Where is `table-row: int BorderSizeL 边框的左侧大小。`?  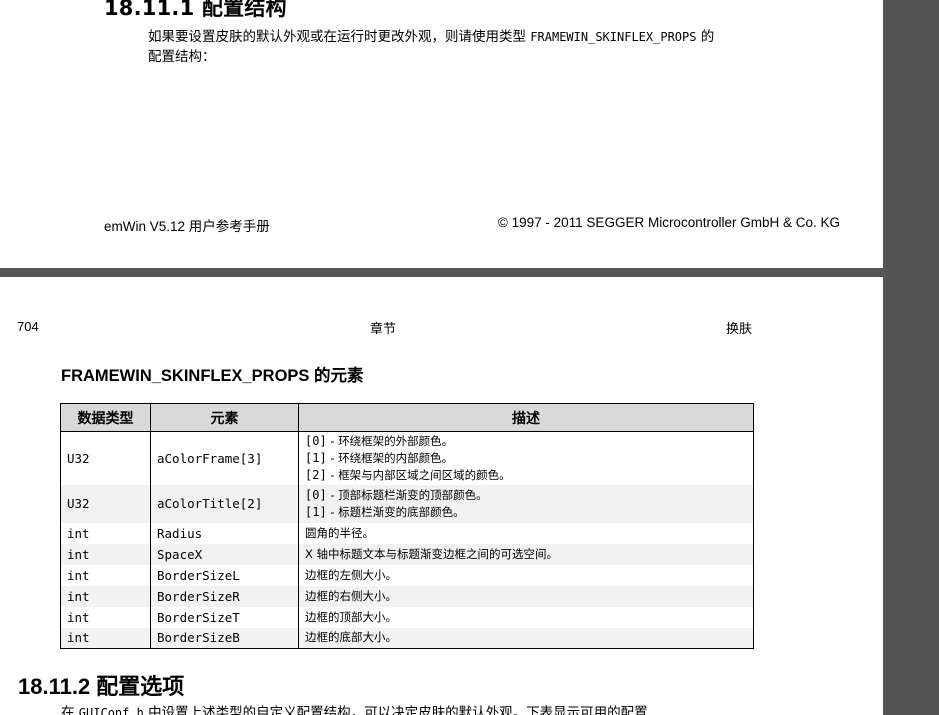
table-row: int BorderSizeL 边框的左侧大小。 is located at coordinates (407, 575).